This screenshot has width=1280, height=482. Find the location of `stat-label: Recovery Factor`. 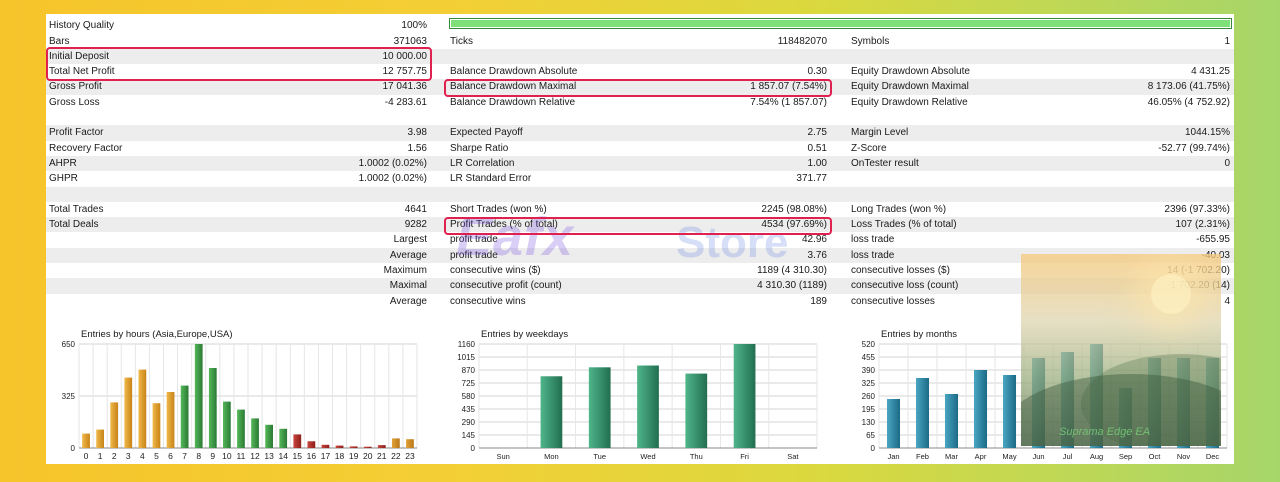

stat-label: Recovery Factor is located at coordinates (86, 148).